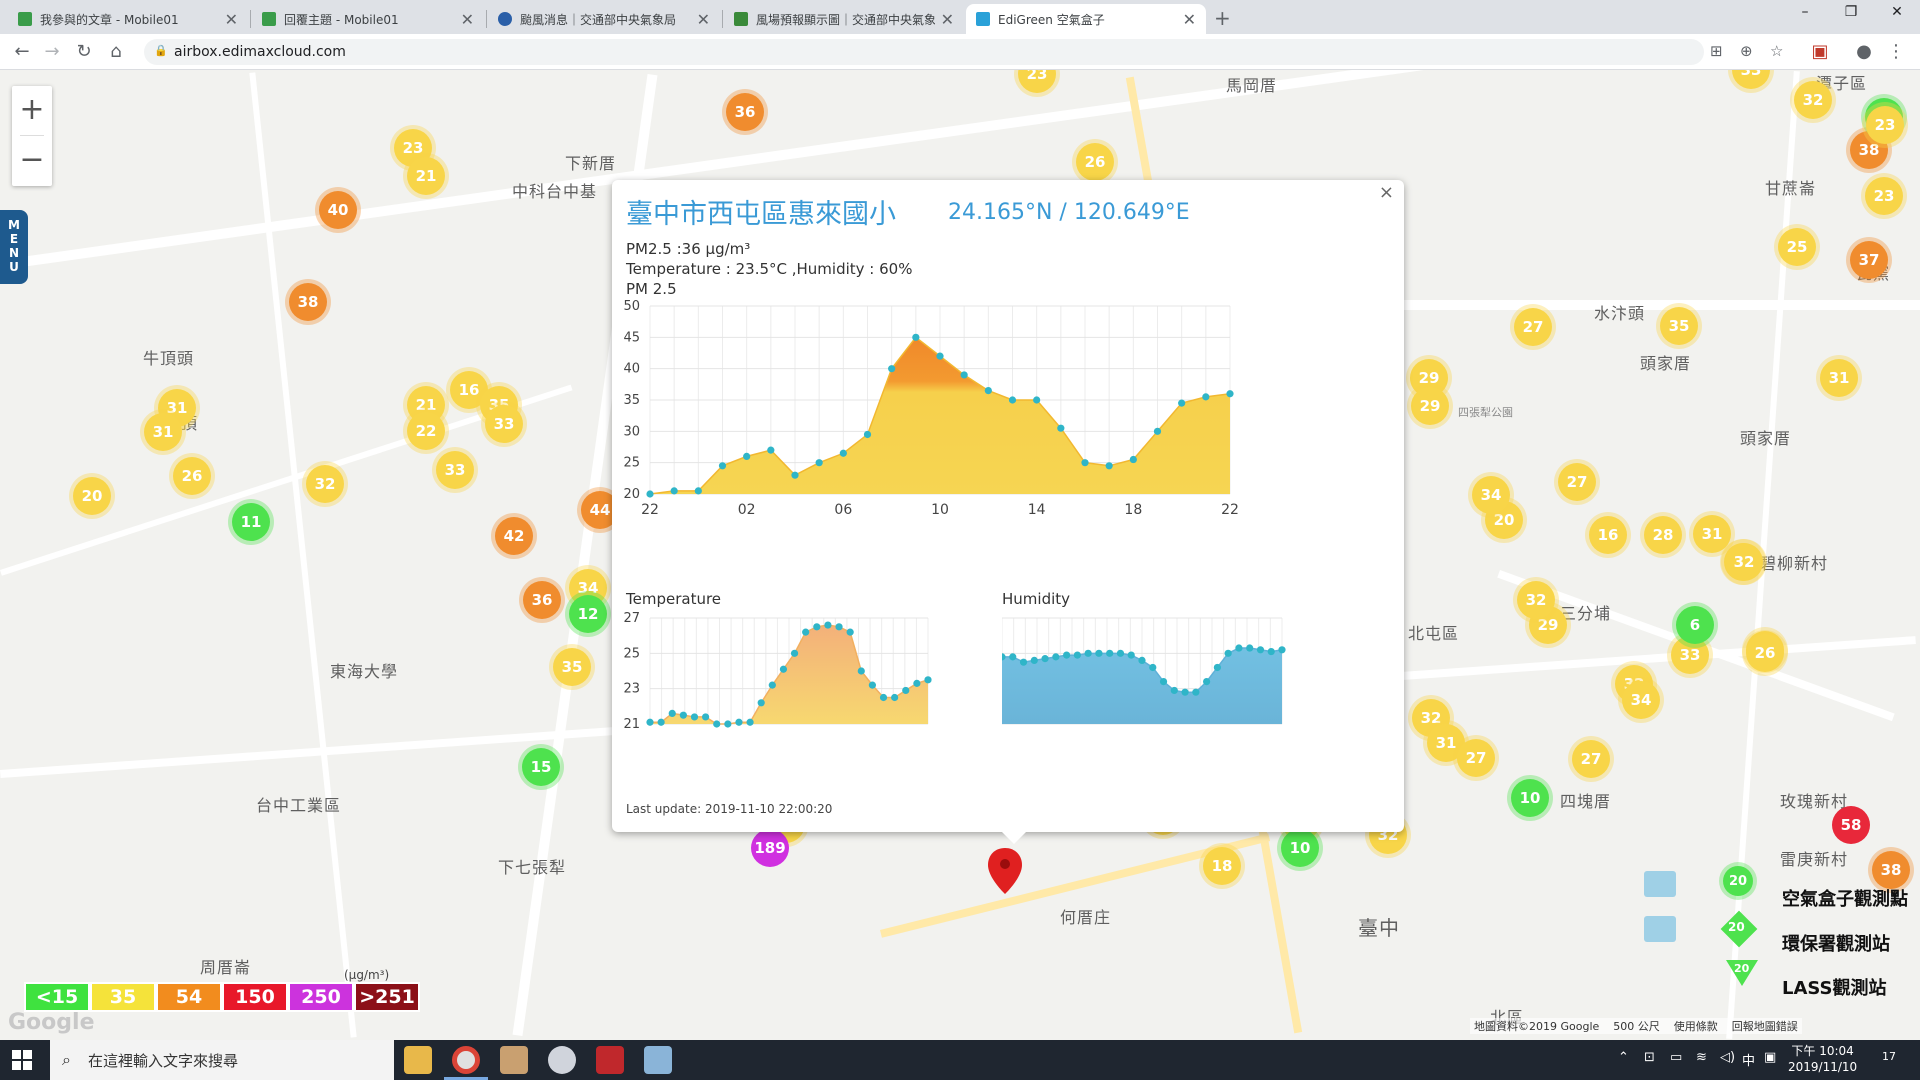 This screenshot has width=1920, height=1080. I want to click on taskbar-search: ⌕ 在這裡輸入文字來搜尋, so click(222, 1060).